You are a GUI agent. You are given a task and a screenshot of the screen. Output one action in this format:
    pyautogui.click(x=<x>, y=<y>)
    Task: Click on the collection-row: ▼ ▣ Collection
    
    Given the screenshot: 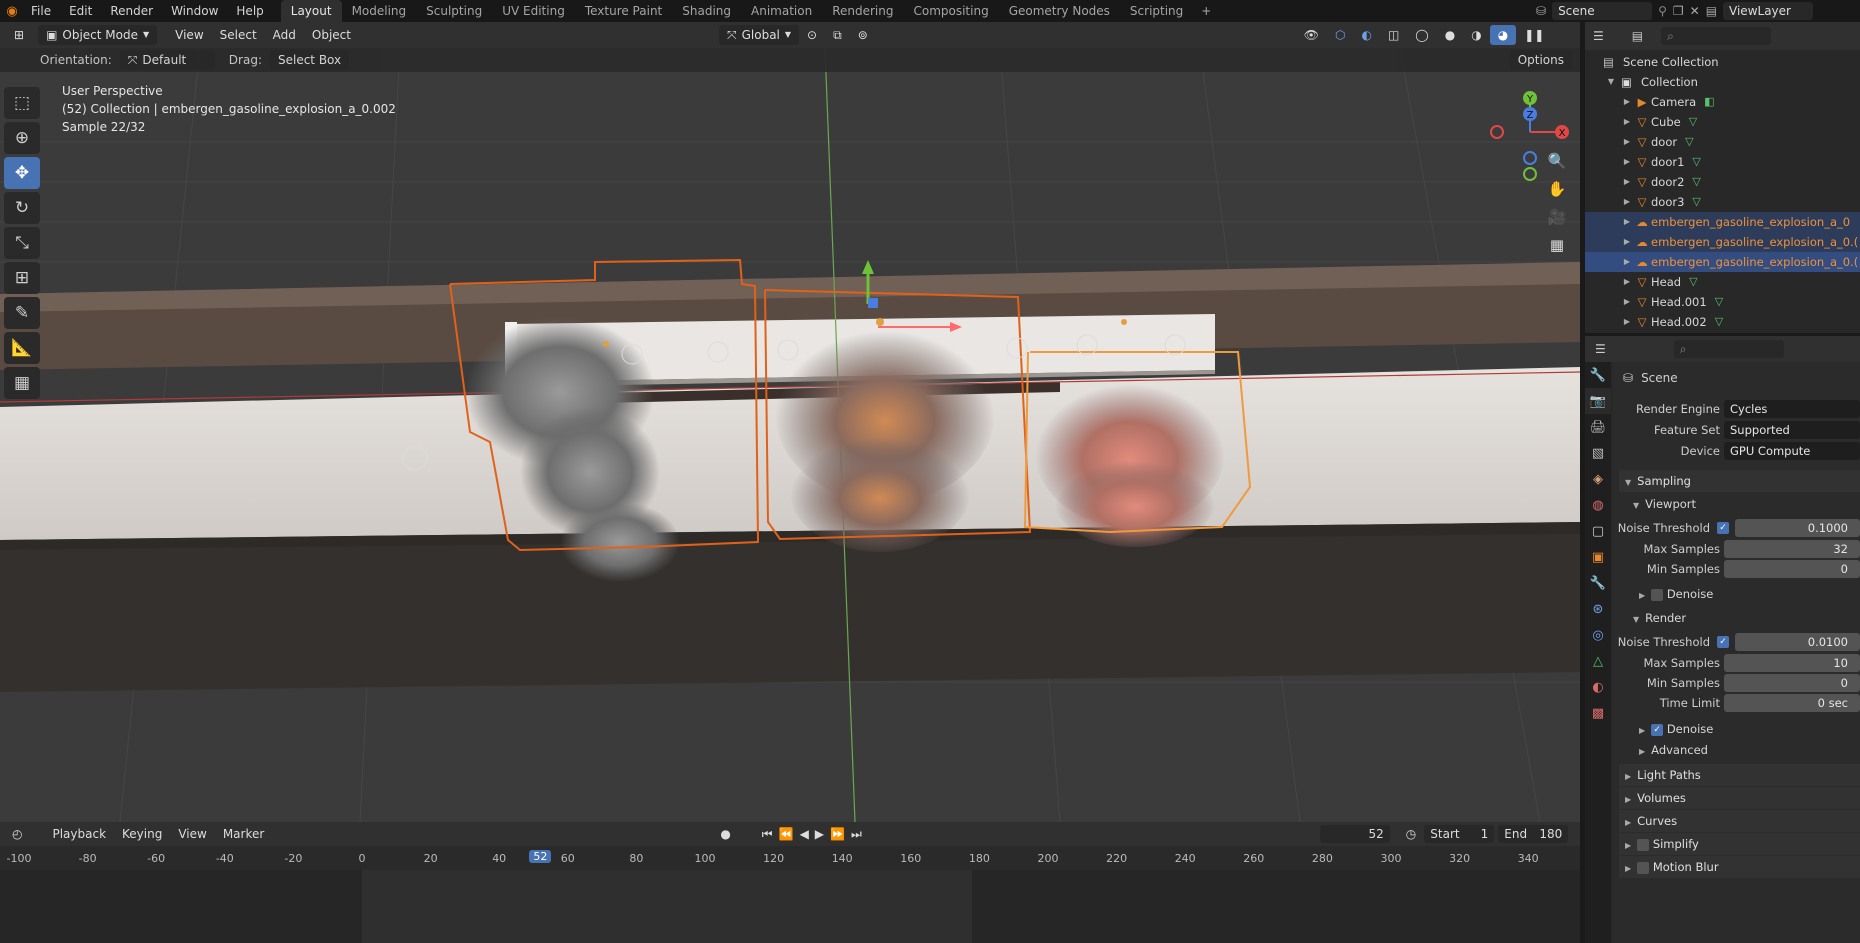 What is the action you would take?
    pyautogui.click(x=1722, y=82)
    